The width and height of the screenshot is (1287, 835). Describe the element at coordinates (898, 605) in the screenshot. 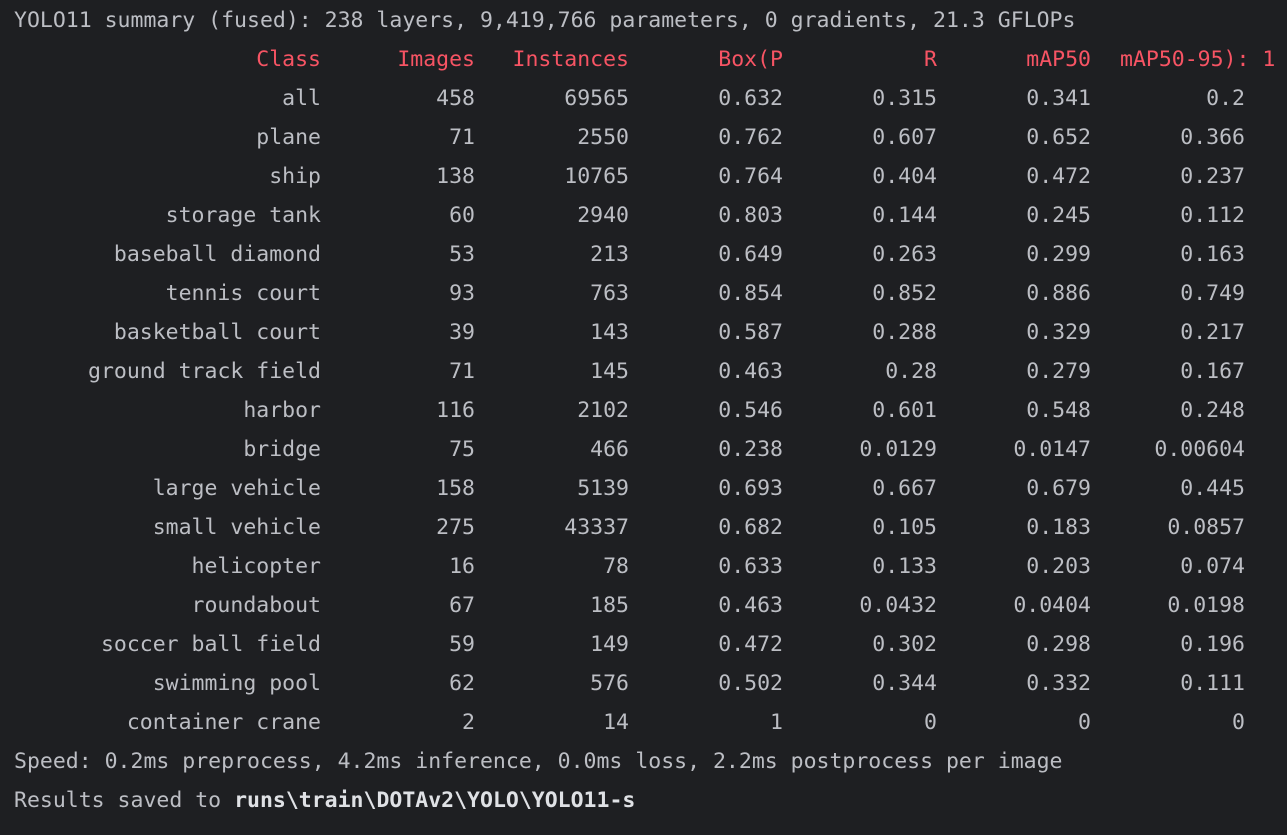

I see `cell-recall: 0.0432` at that location.